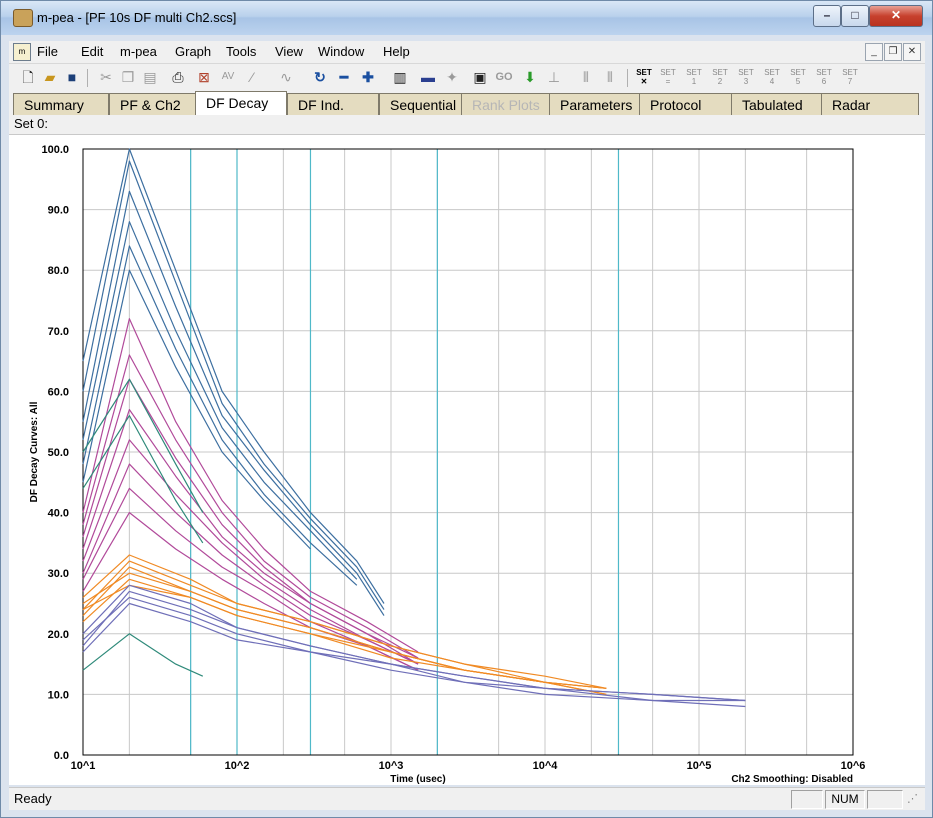 This screenshot has height=818, width=933. I want to click on set-5-button: SET 5, so click(798, 77).